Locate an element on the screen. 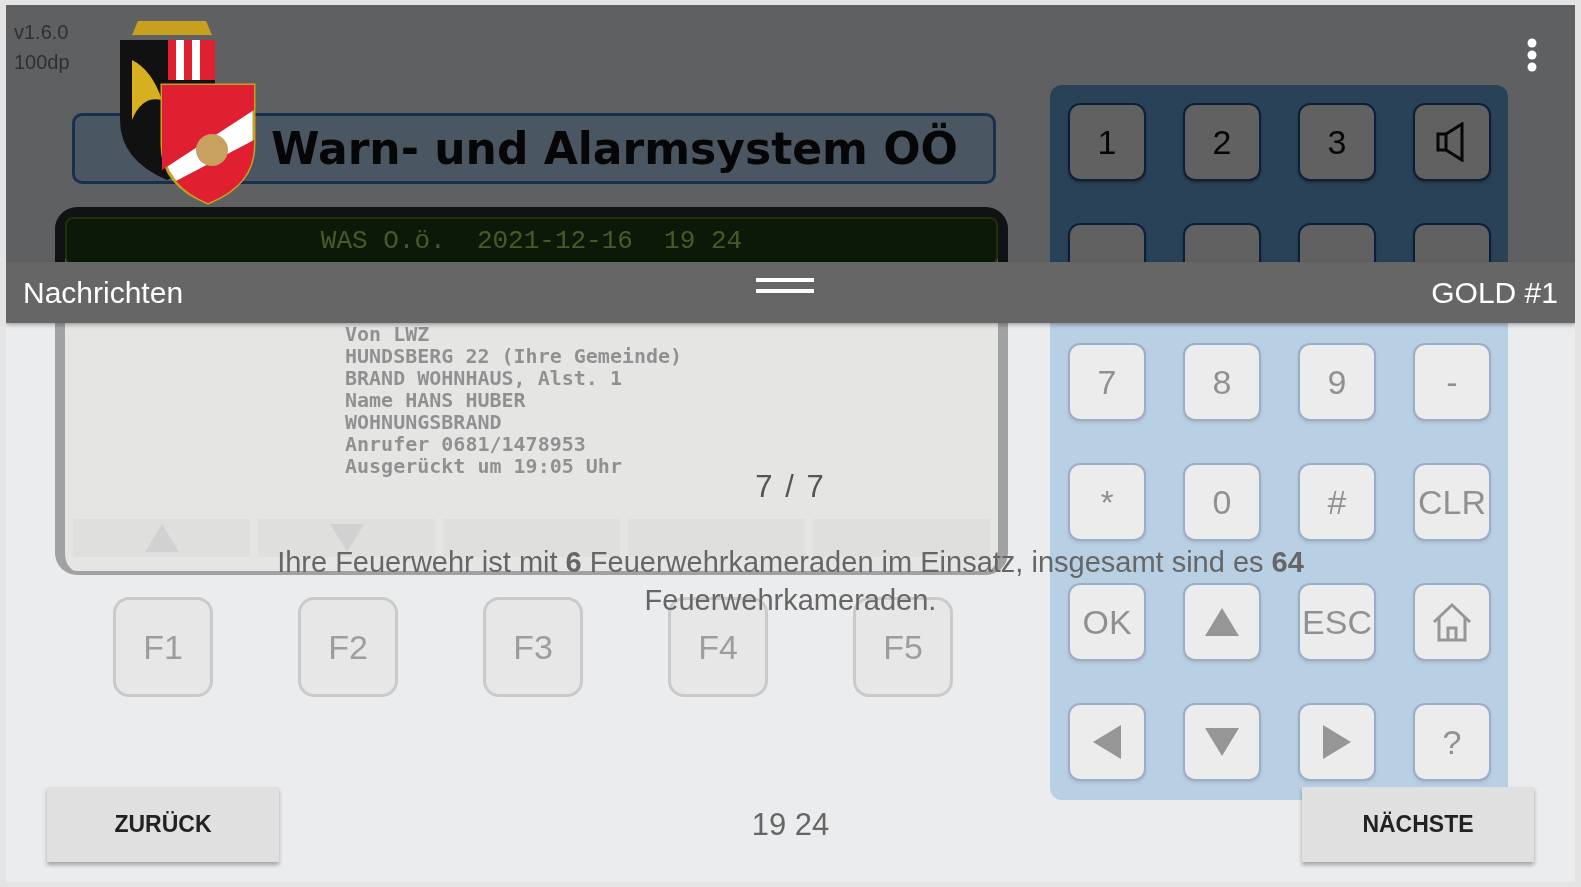 Image resolution: width=1581 pixels, height=887 pixels. display-line: BRAND WOHNHAUS, Alst. 1 is located at coordinates (484, 378).